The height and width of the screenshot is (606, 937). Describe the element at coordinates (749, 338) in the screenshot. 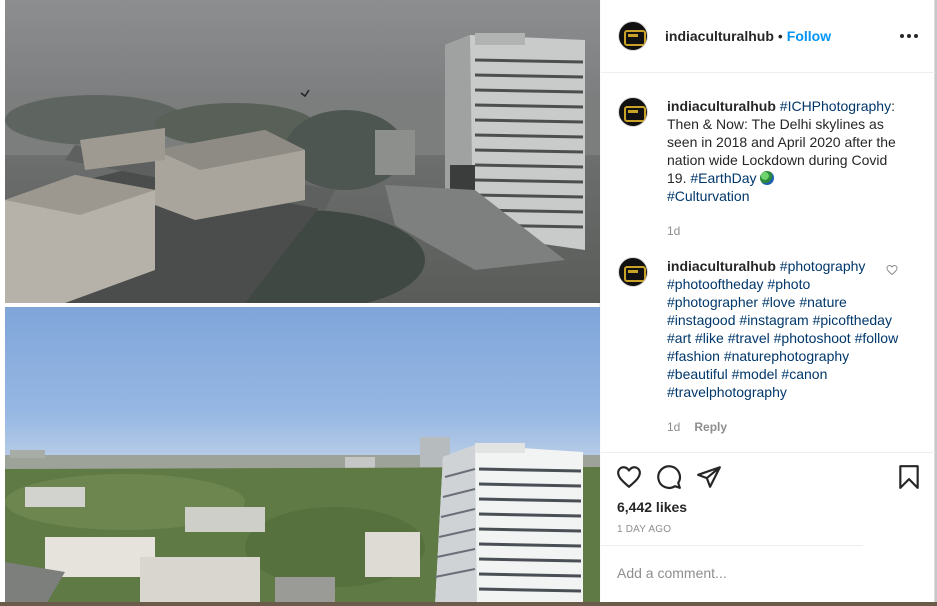

I see `hashtag-link: #travel` at that location.